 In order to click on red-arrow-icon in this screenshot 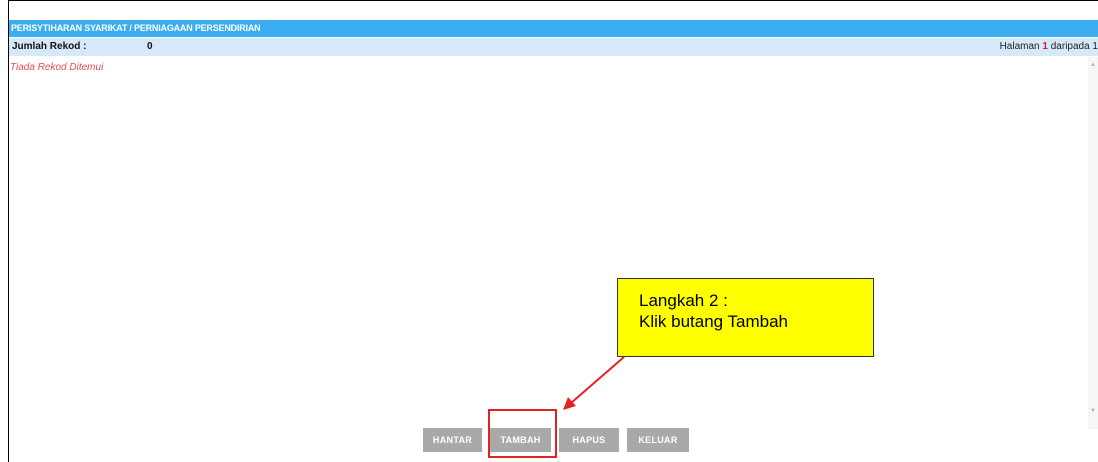, I will do `click(594, 383)`.